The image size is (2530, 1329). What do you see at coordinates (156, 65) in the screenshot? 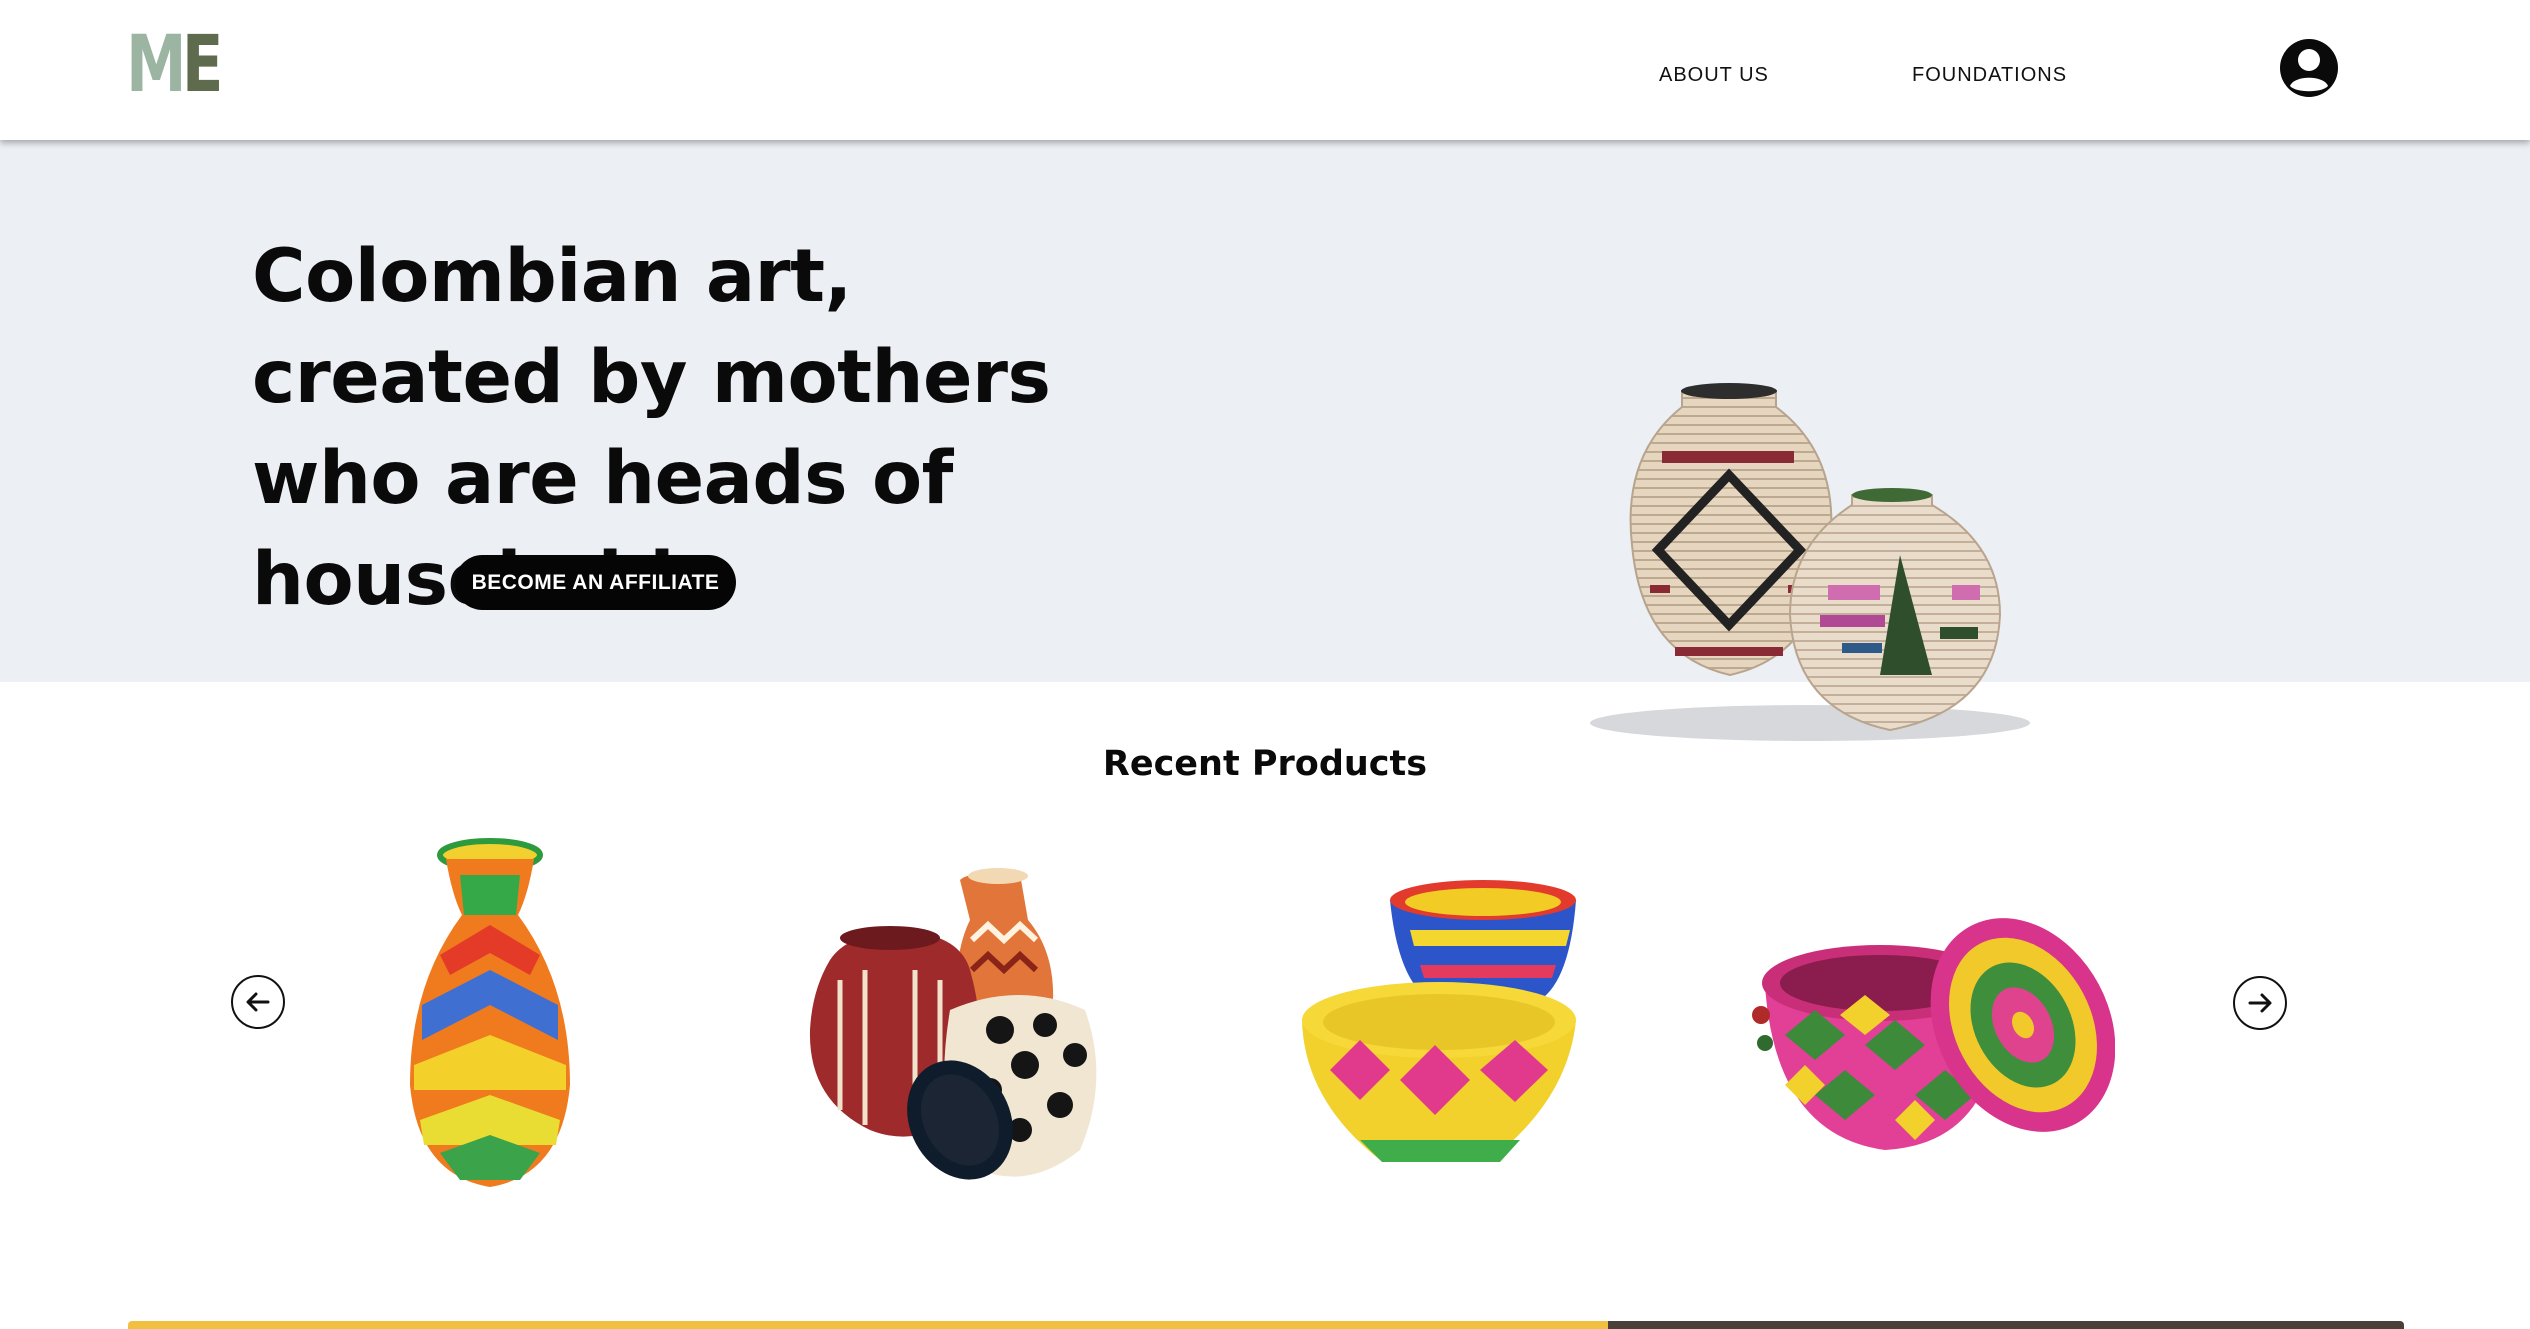
I see `logo-letter-m: M` at bounding box center [156, 65].